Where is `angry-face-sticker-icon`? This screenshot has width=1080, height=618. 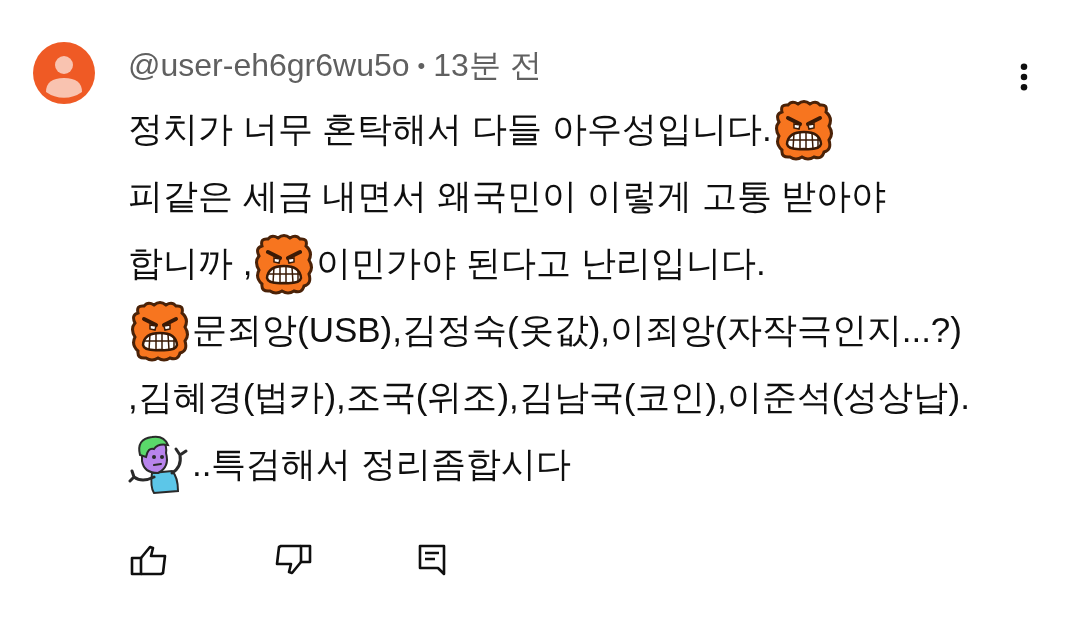 angry-face-sticker-icon is located at coordinates (160, 330).